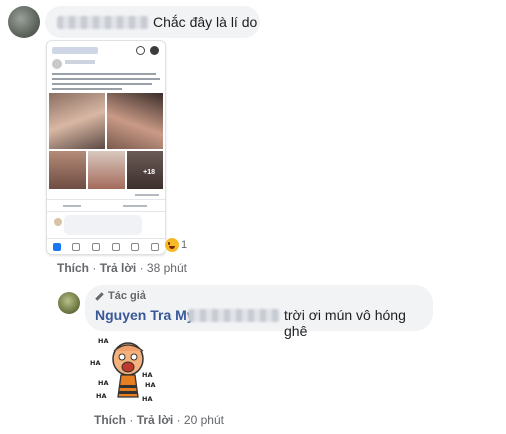 This screenshot has height=434, width=506. What do you see at coordinates (24, 22) in the screenshot?
I see `commenter-avatar` at bounding box center [24, 22].